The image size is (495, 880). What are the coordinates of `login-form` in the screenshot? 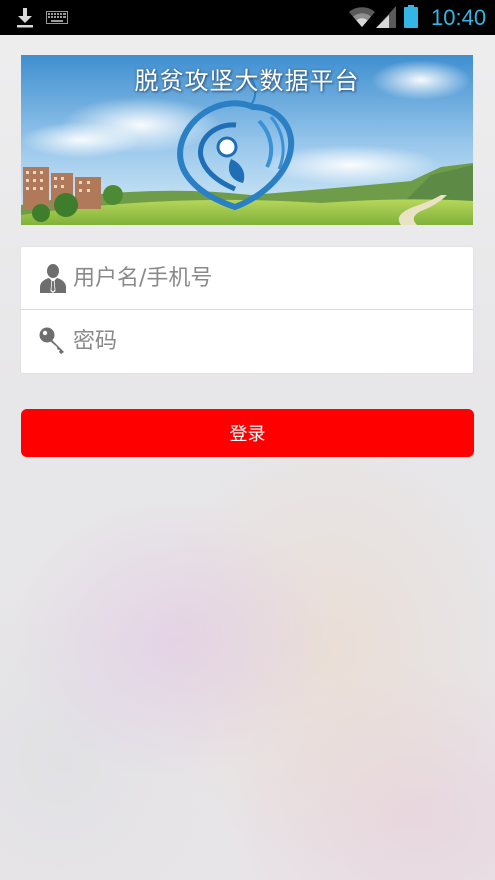 It's located at (247, 310).